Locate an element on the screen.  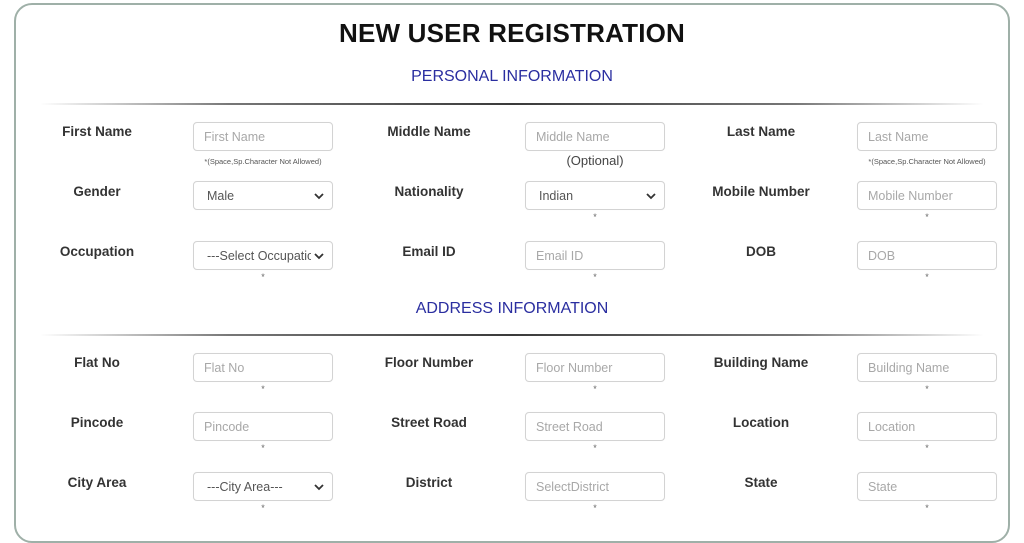
gender-selected-value: Male is located at coordinates (221, 195).